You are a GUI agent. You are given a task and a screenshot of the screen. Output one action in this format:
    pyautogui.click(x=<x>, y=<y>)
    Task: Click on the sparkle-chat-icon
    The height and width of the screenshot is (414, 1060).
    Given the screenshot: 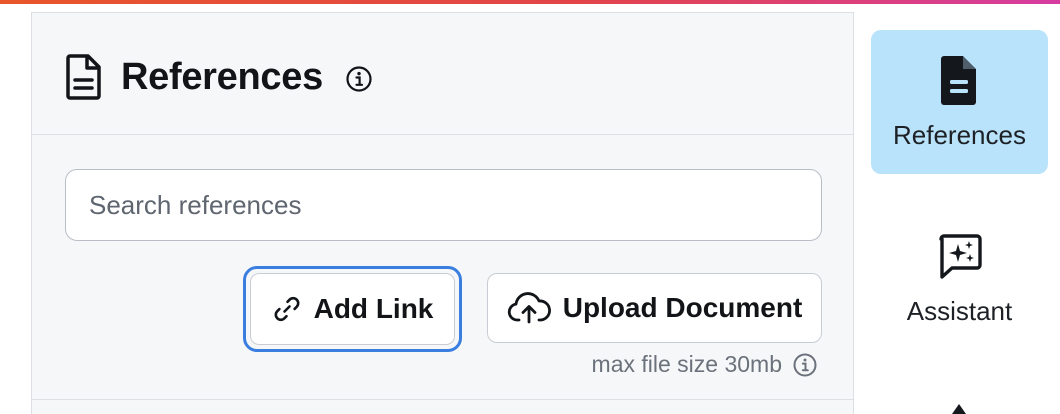 What is the action you would take?
    pyautogui.click(x=960, y=256)
    